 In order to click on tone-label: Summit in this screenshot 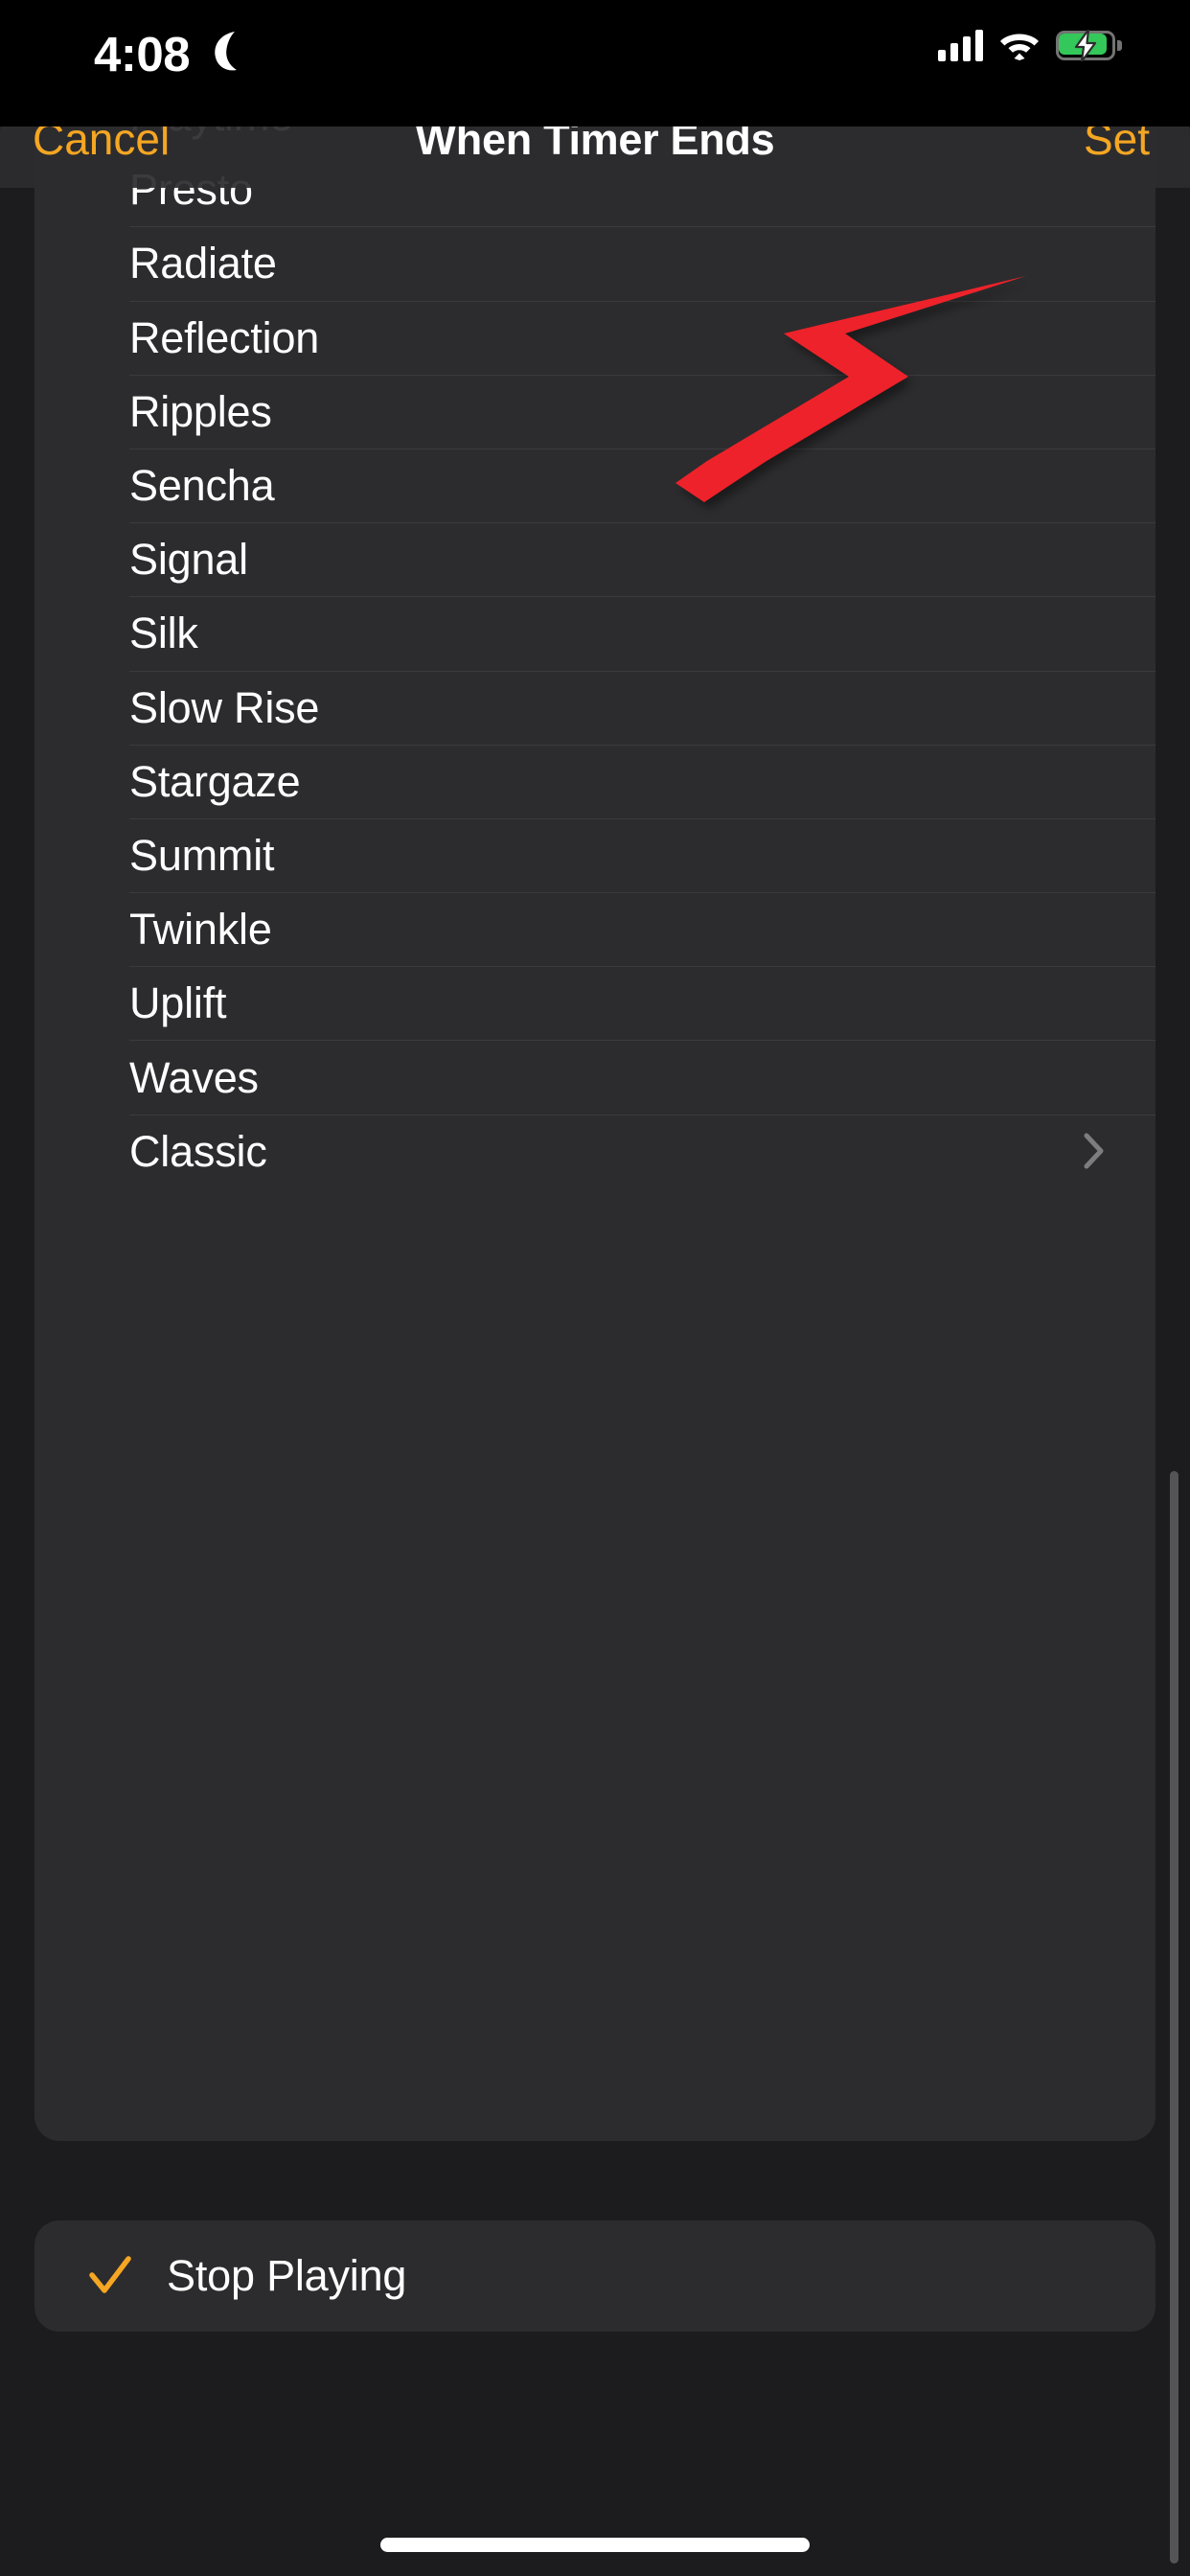, I will do `click(202, 855)`.